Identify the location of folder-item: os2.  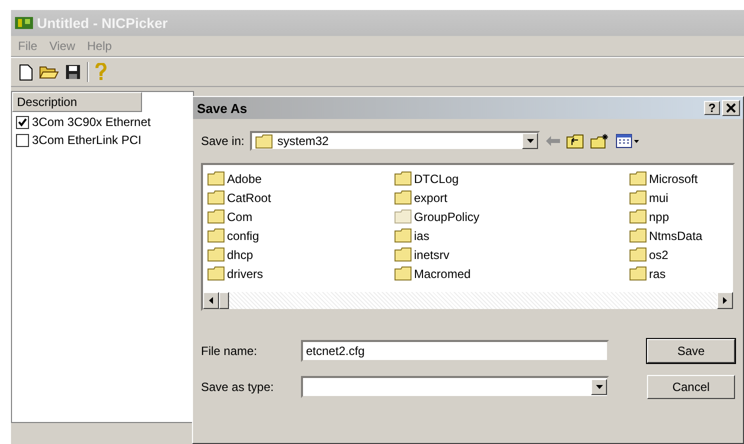
(658, 255).